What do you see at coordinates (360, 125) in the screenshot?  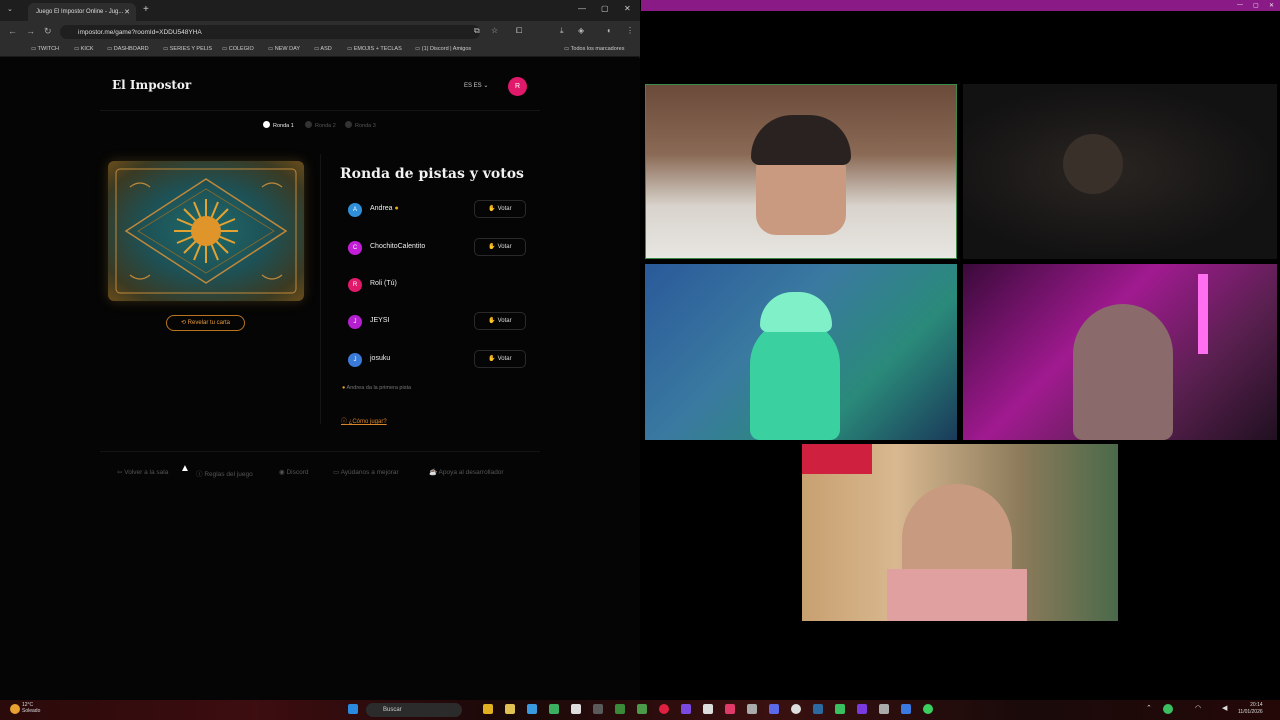 I see `round-indicator-3: Ronda 3` at bounding box center [360, 125].